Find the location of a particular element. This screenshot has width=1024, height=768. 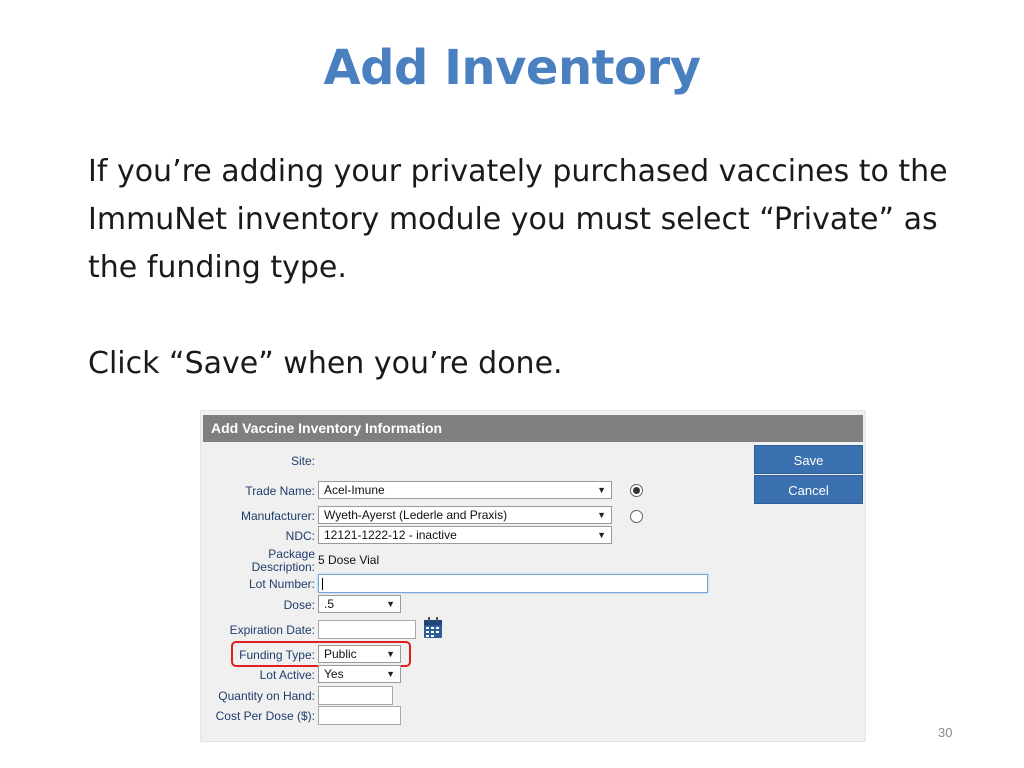

save-instruction: Click “Save” when you’re done. is located at coordinates (325, 363).